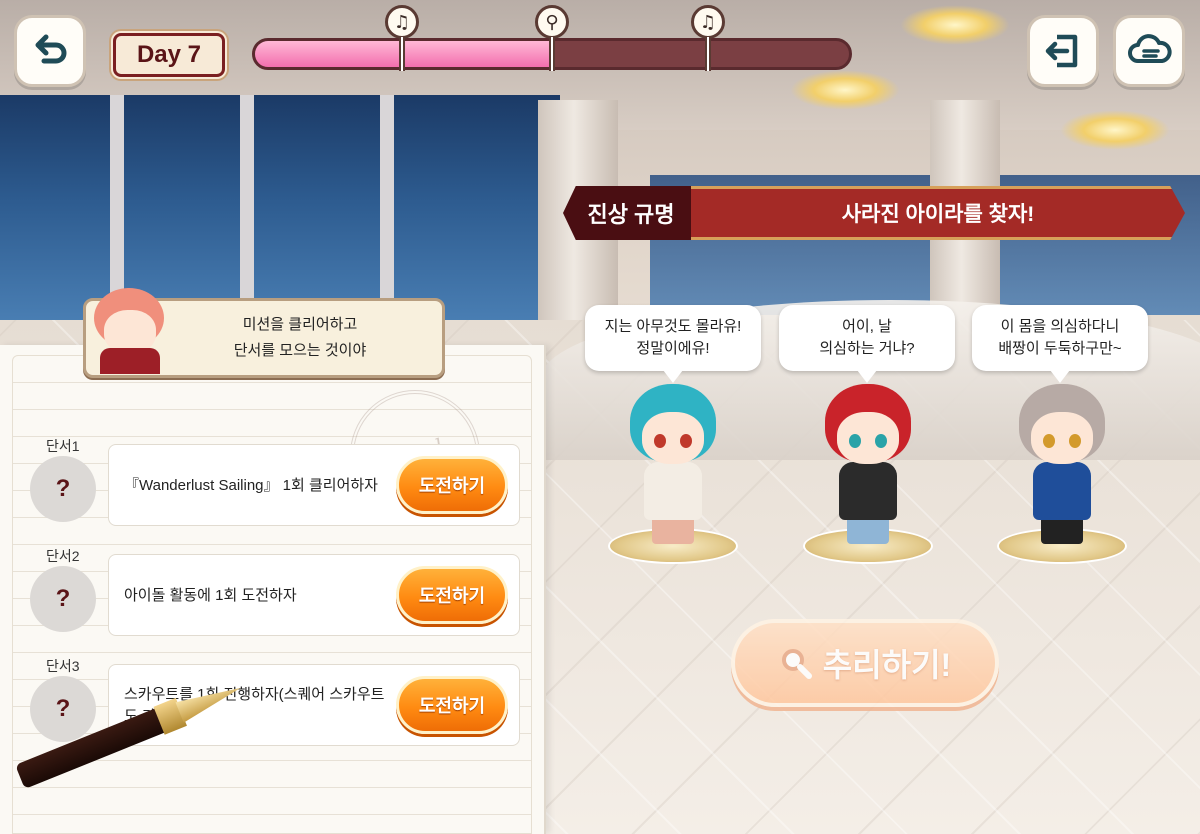 This screenshot has width=1200, height=834. I want to click on speech-line: 지는 아무것도 몰라유!, so click(673, 326).